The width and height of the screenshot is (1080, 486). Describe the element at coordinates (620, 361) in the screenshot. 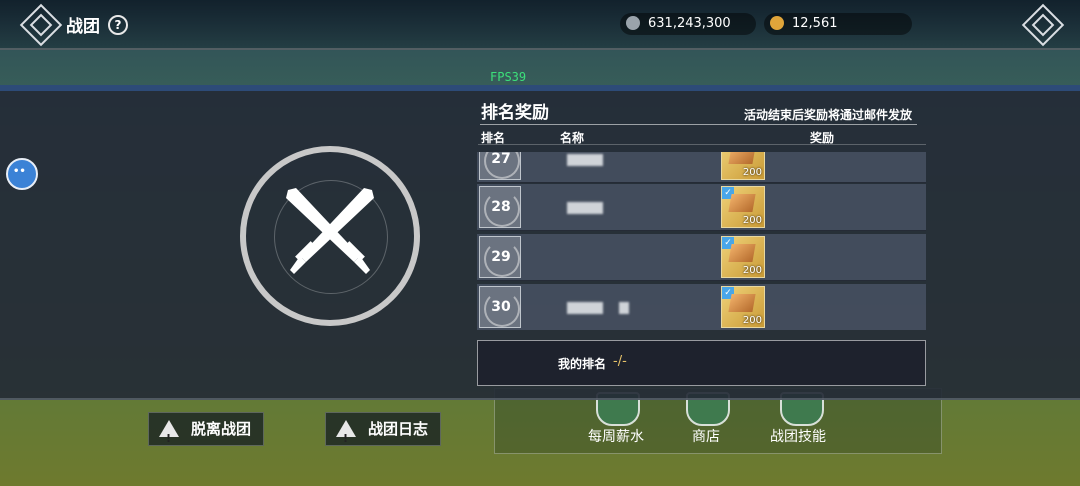

I see `my-rank-value: -/-` at that location.